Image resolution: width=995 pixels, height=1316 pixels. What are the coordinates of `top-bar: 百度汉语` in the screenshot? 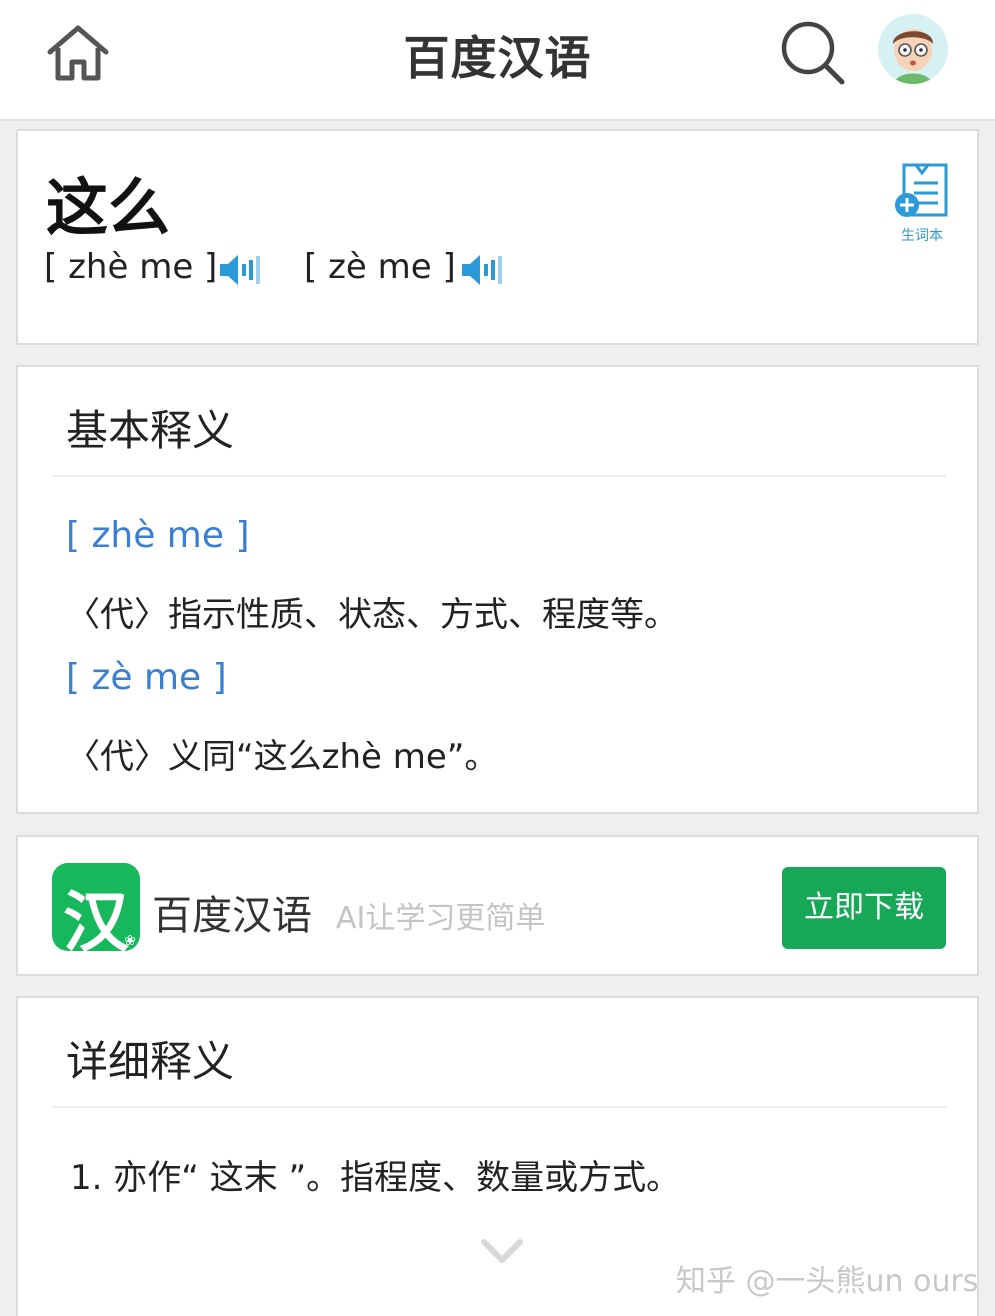 It's located at (497, 60).